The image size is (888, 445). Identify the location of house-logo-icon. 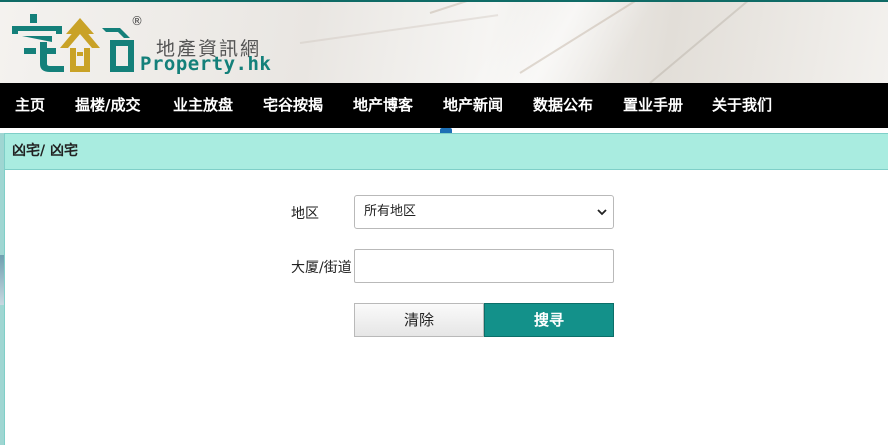
(73, 43).